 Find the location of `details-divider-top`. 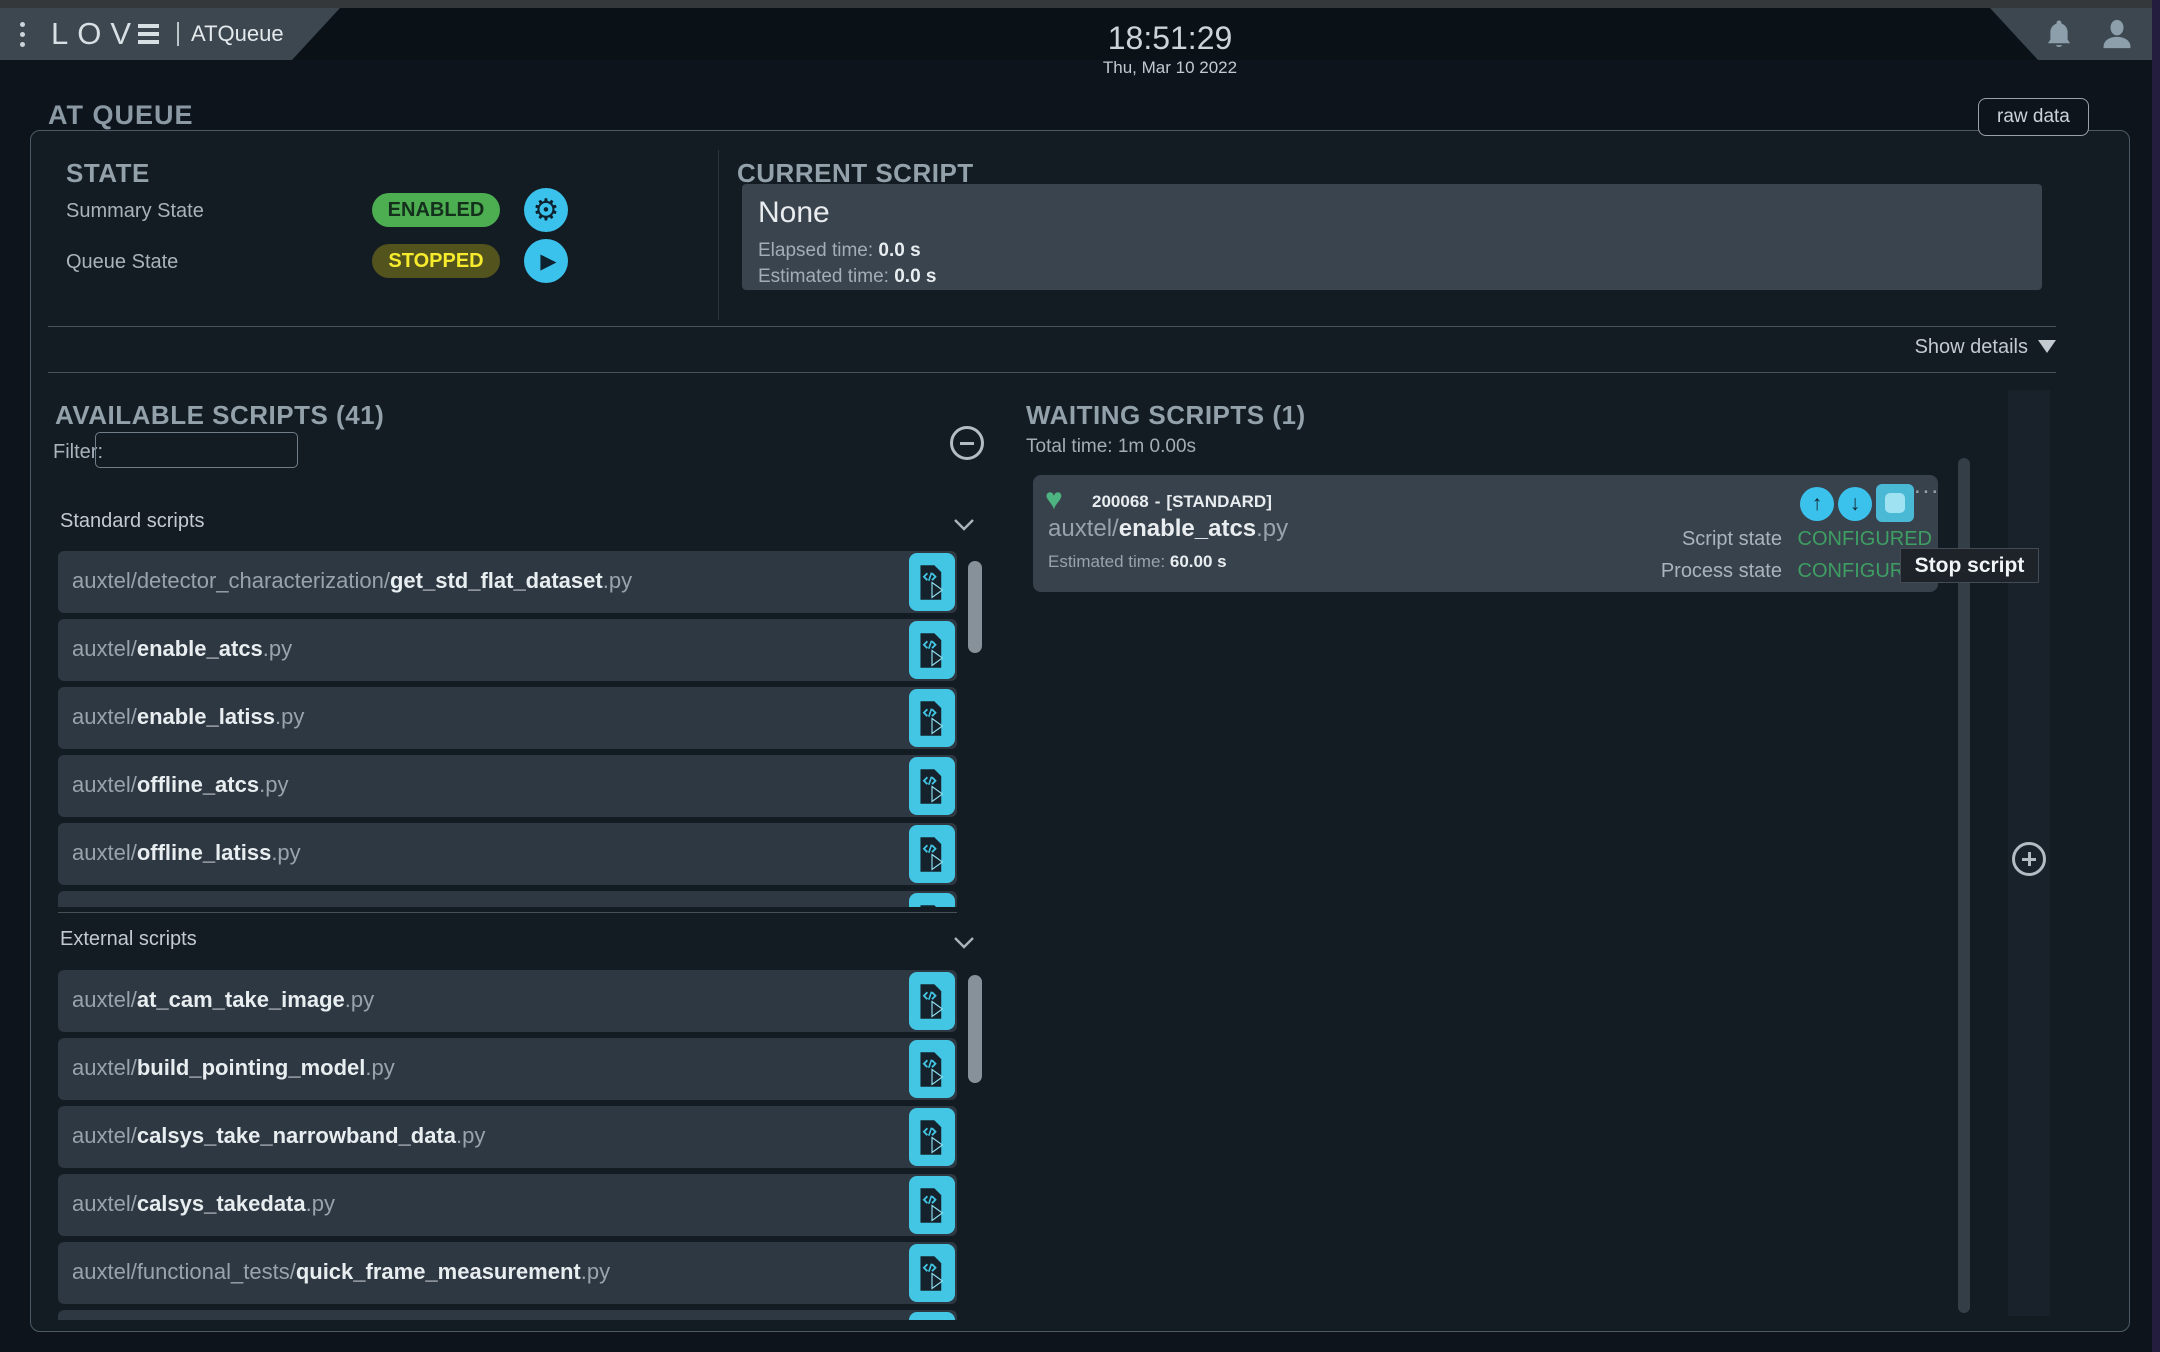

details-divider-top is located at coordinates (1052, 326).